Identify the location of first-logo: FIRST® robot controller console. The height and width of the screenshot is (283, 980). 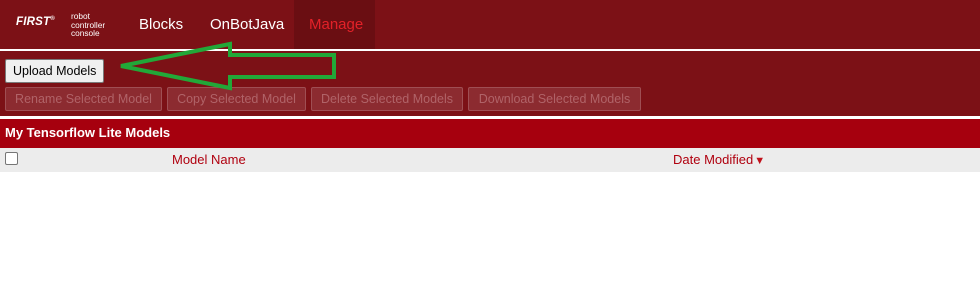
(65, 24).